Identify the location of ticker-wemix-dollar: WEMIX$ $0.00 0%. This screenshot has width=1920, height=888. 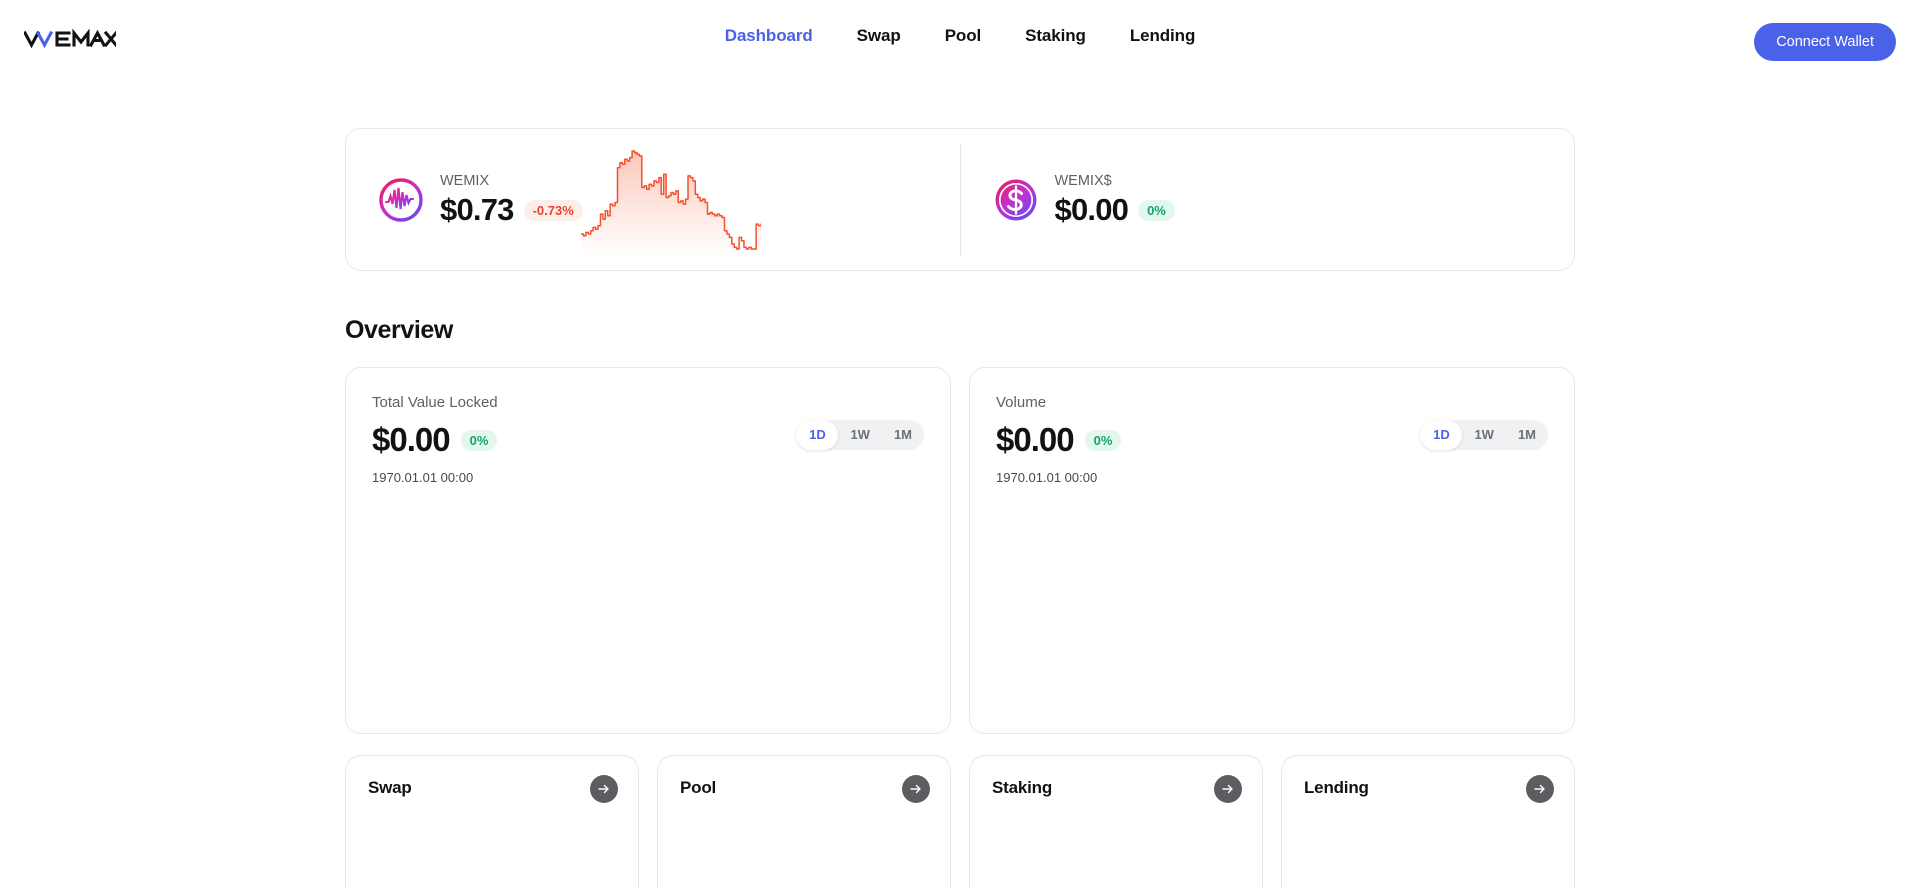
(1268, 199).